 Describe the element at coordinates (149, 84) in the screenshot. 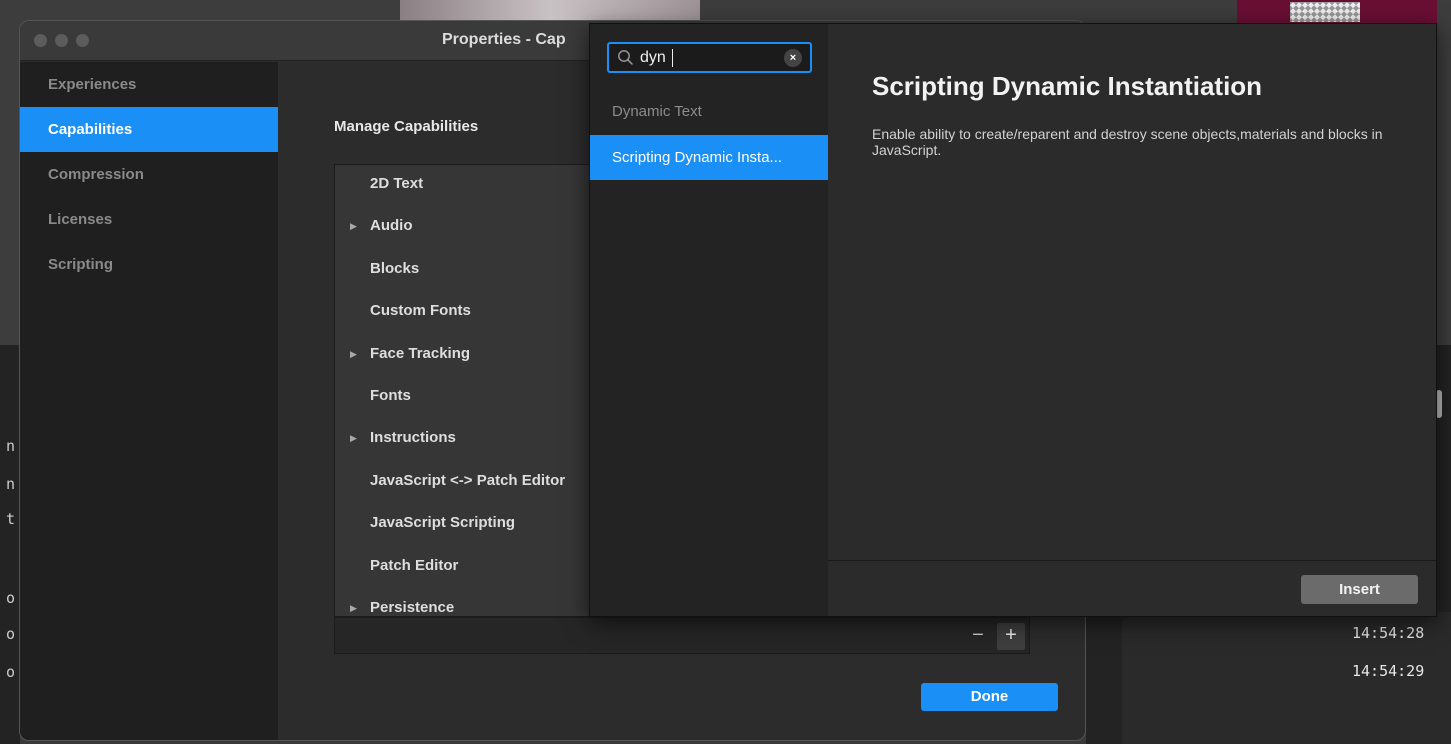

I see `sidebar-item-experiences: Experiences` at that location.